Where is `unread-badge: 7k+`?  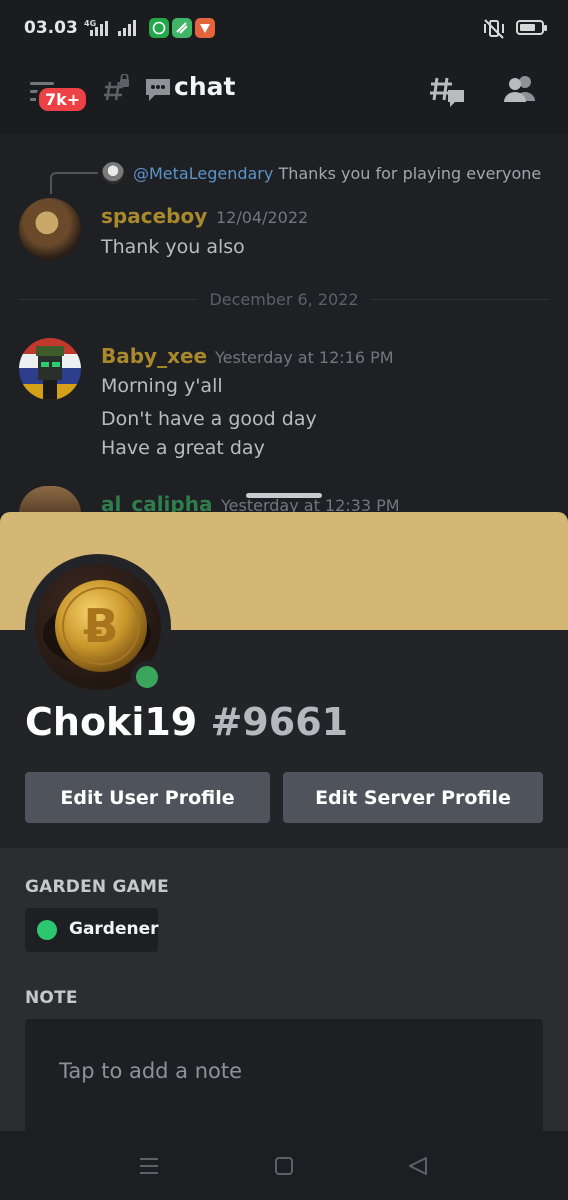 unread-badge: 7k+ is located at coordinates (63, 99).